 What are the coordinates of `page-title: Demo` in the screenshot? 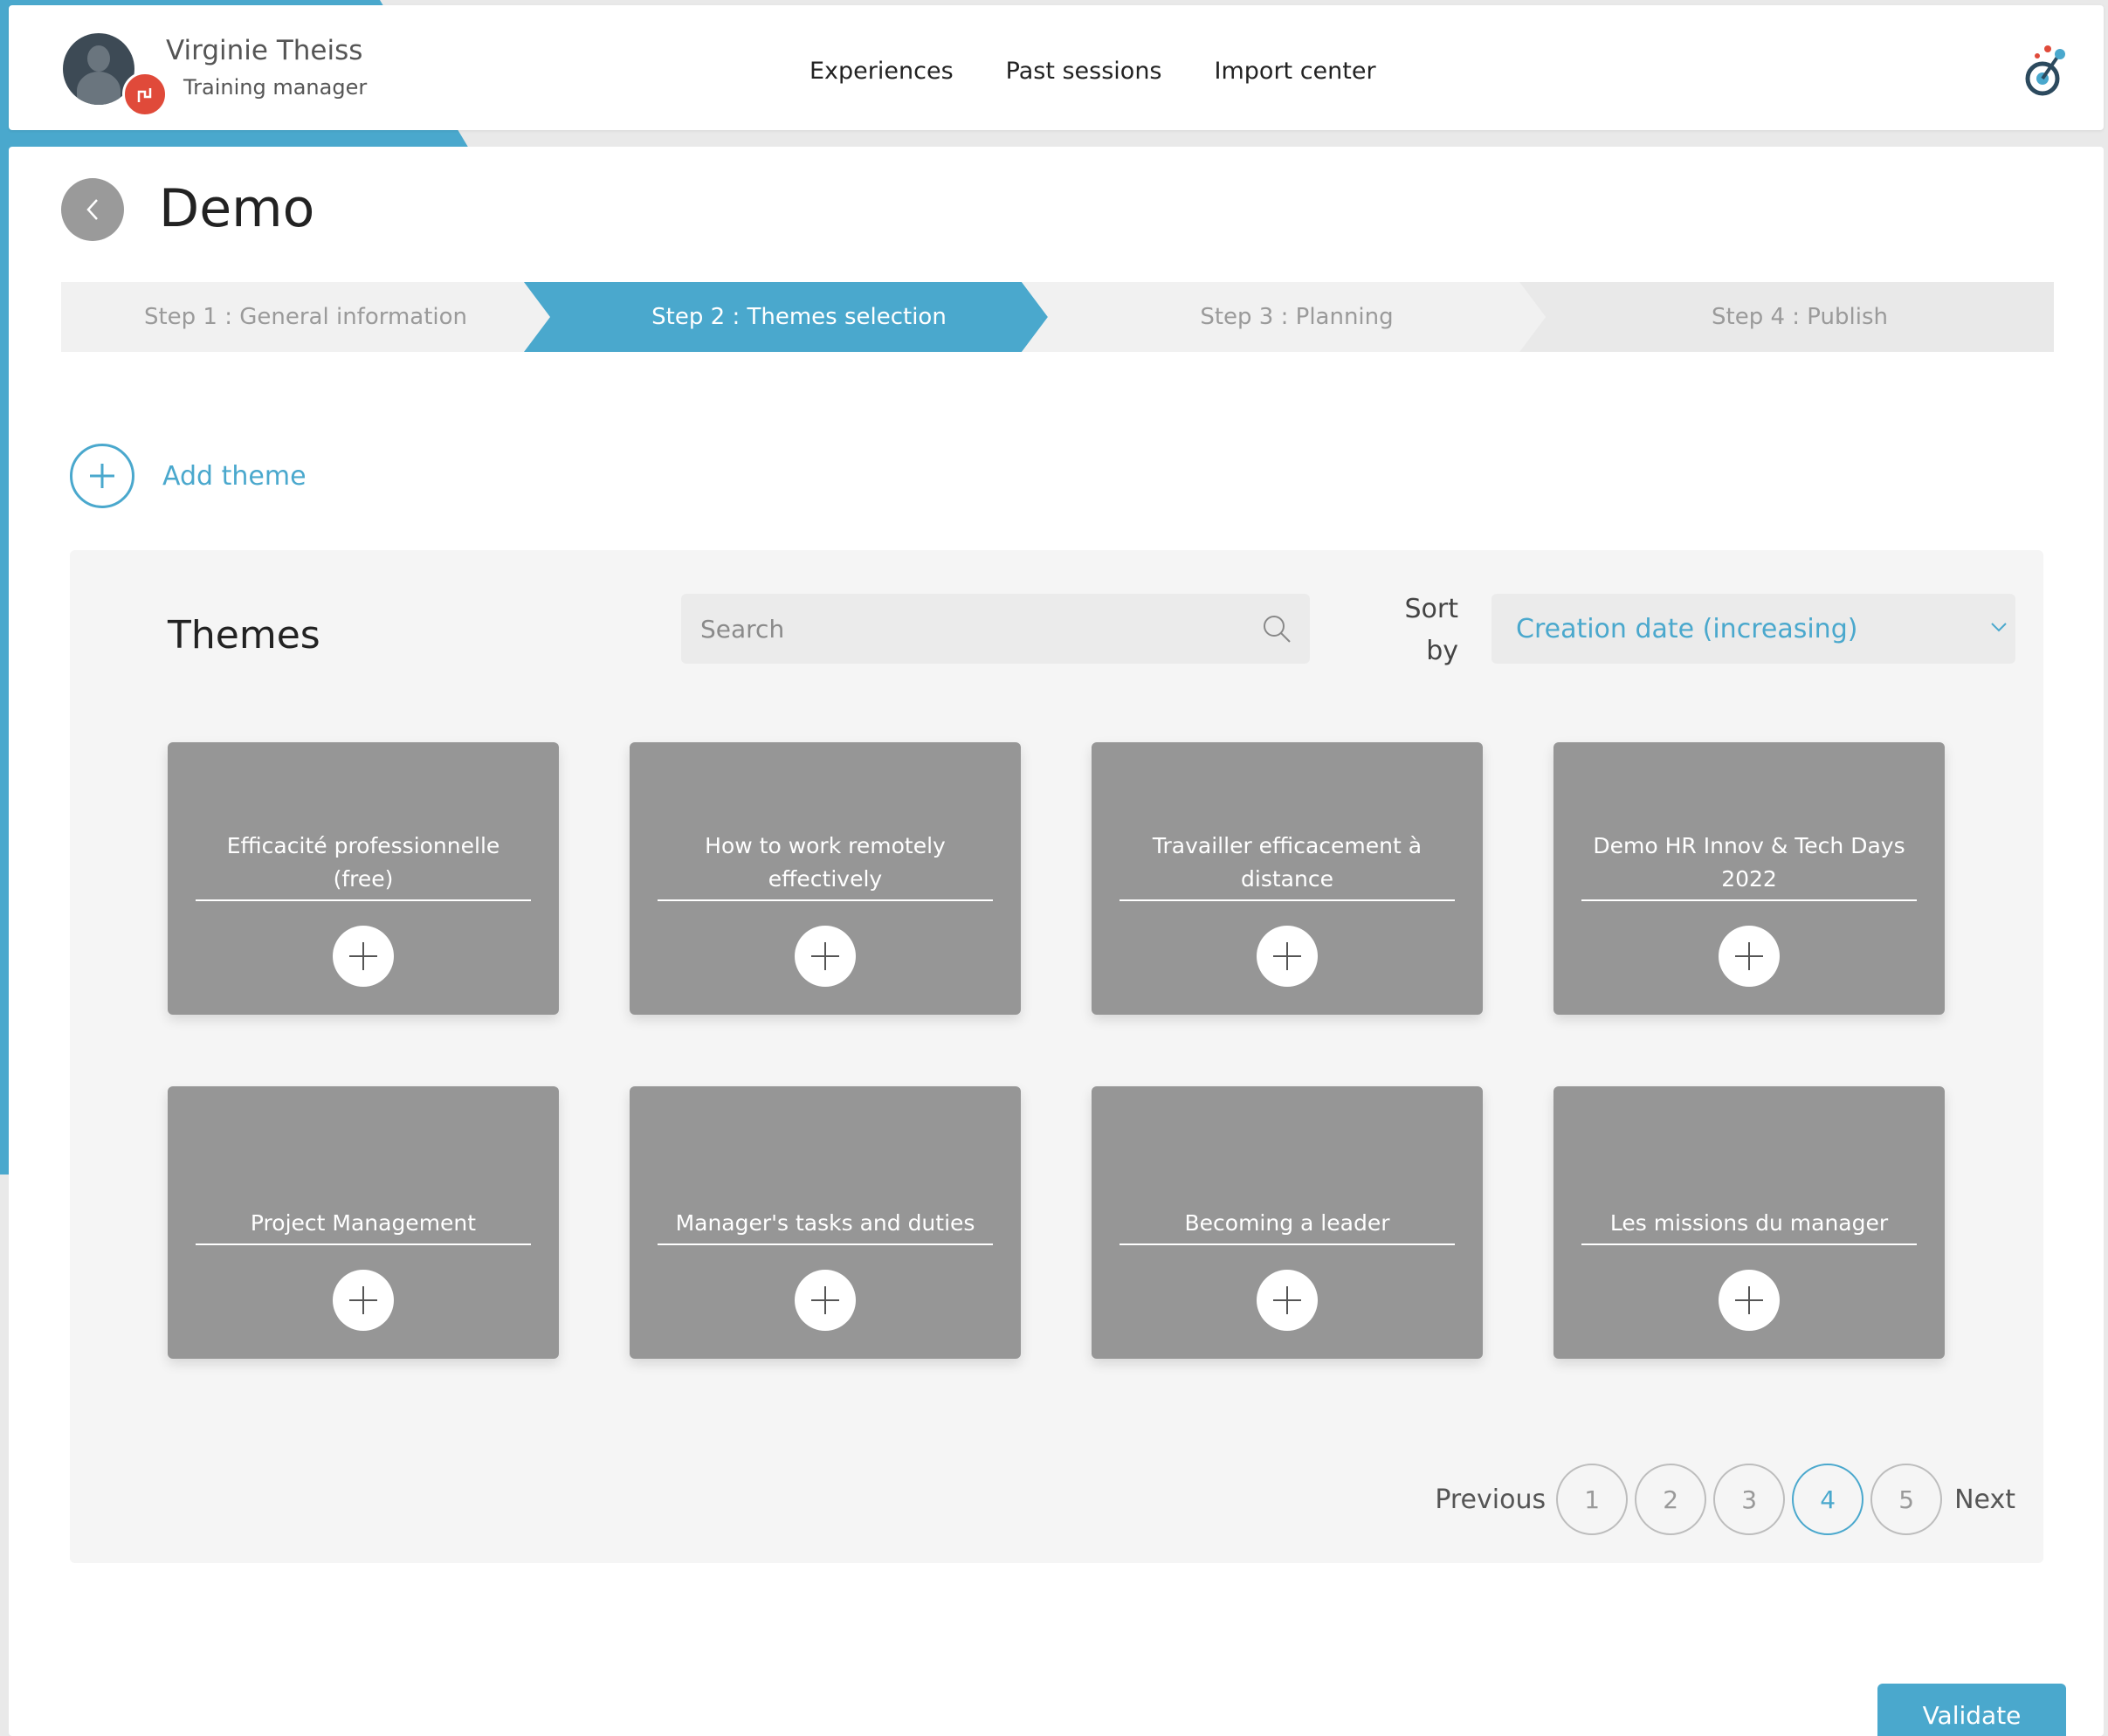 It's located at (237, 208).